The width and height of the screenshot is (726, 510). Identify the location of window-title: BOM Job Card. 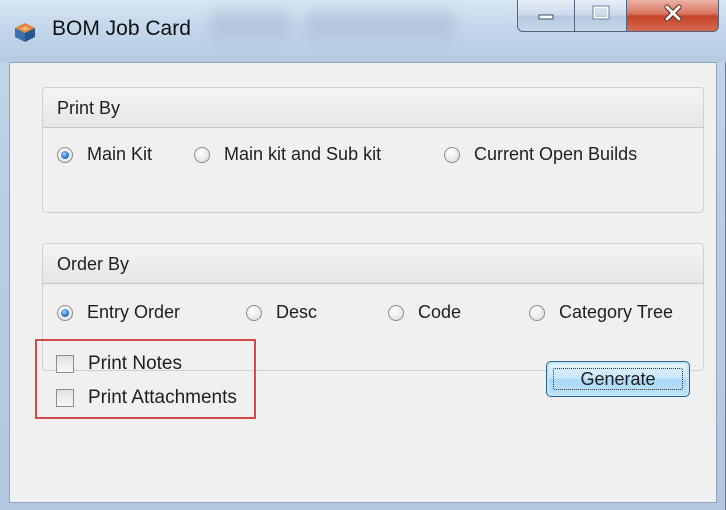
(121, 28).